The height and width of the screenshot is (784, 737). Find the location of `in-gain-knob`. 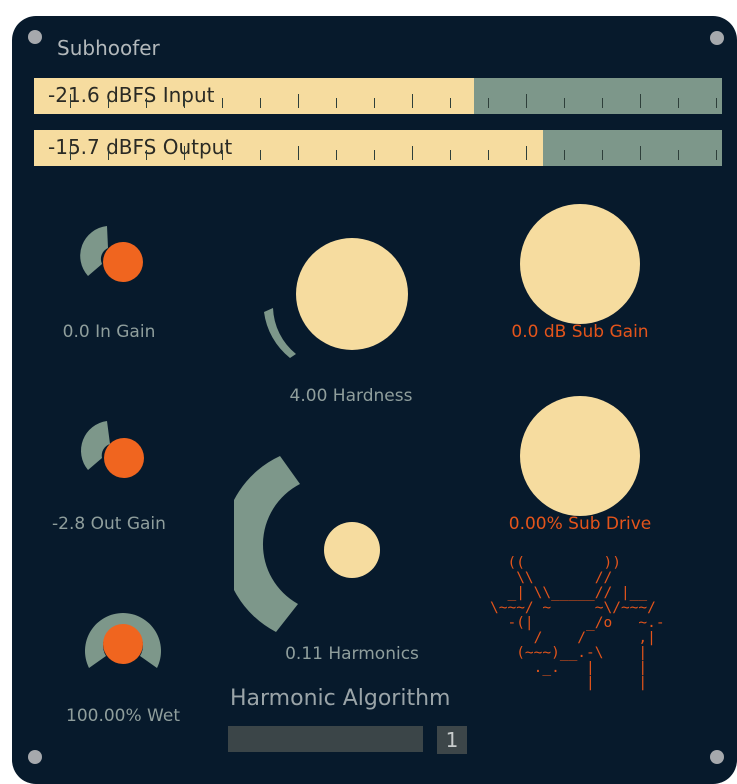

in-gain-knob is located at coordinates (110, 254).